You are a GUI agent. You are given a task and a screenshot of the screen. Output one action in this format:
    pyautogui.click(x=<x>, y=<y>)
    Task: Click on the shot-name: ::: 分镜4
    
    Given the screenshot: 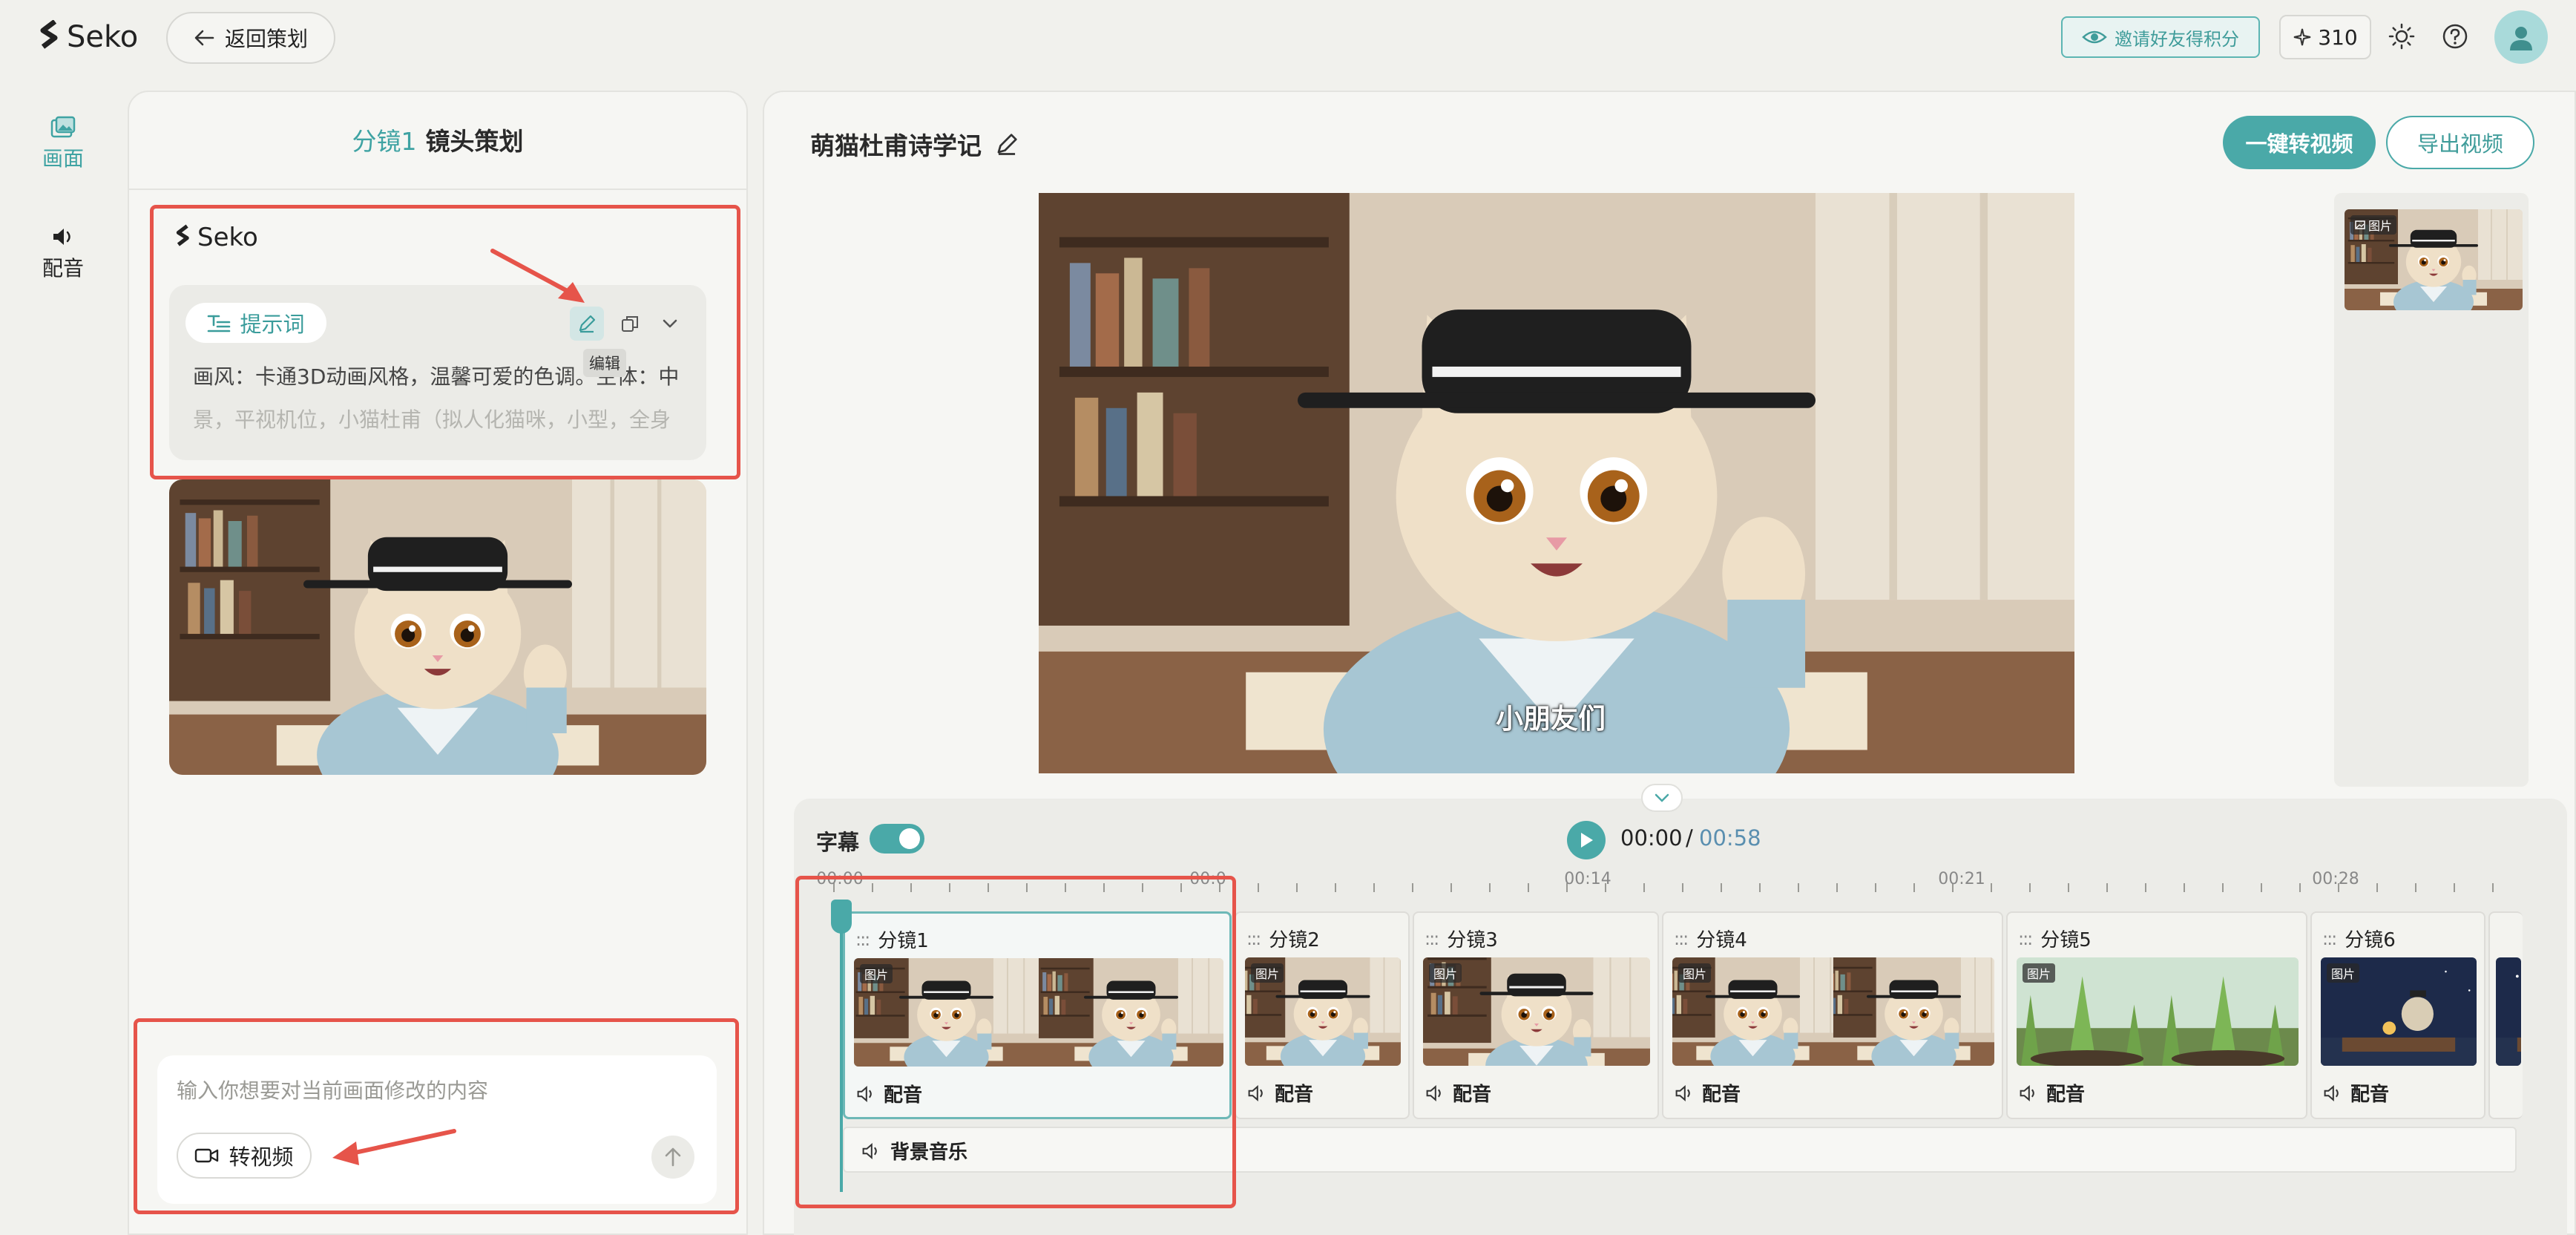 What is the action you would take?
    pyautogui.click(x=1710, y=940)
    